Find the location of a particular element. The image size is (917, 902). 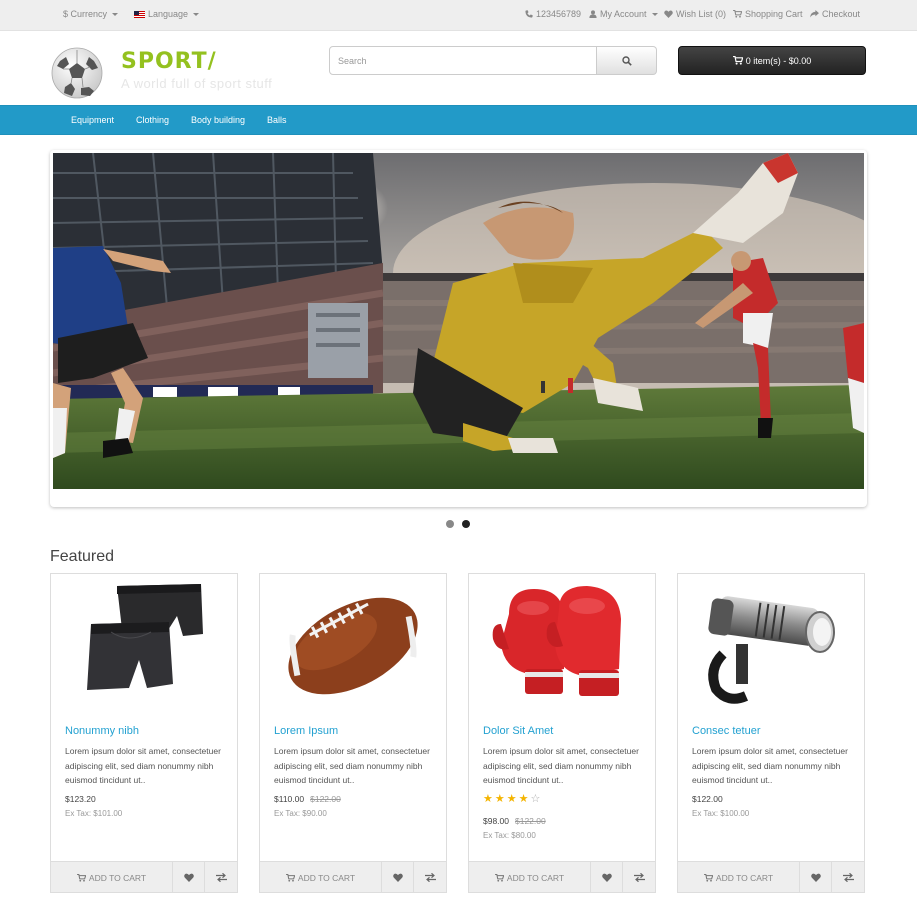

price-current: $110.00 is located at coordinates (289, 799).